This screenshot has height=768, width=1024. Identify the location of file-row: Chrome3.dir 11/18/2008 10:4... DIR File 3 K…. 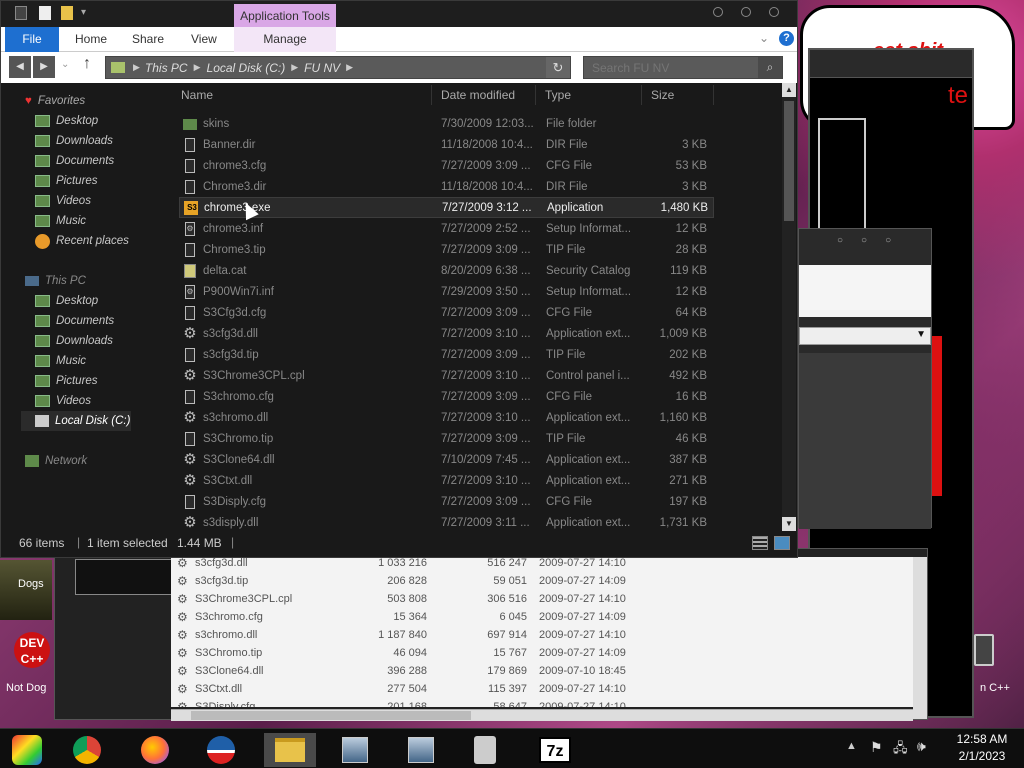
(446, 186).